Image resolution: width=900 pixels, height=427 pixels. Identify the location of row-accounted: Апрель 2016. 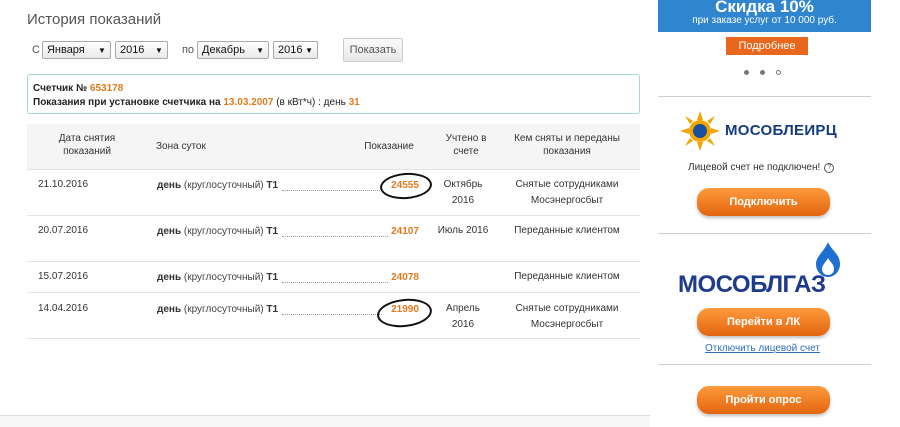
(463, 316).